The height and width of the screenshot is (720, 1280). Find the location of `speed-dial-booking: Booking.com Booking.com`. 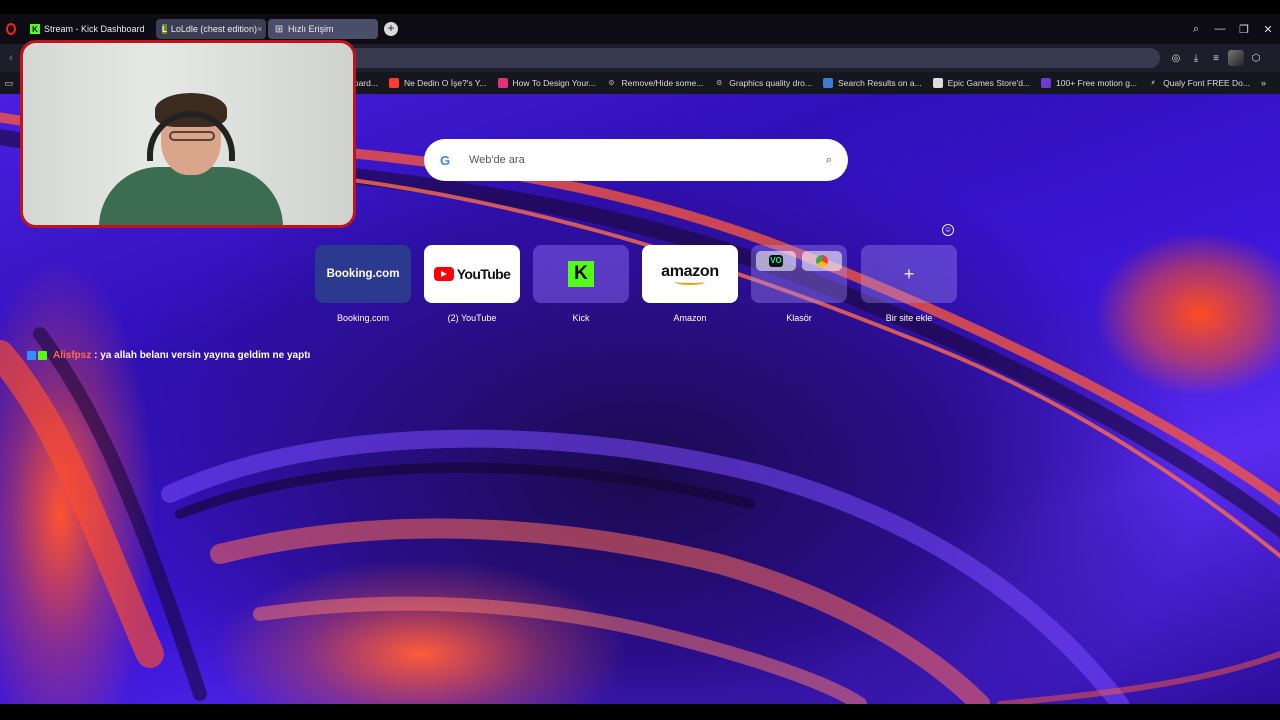

speed-dial-booking: Booking.com Booking.com is located at coordinates (363, 284).